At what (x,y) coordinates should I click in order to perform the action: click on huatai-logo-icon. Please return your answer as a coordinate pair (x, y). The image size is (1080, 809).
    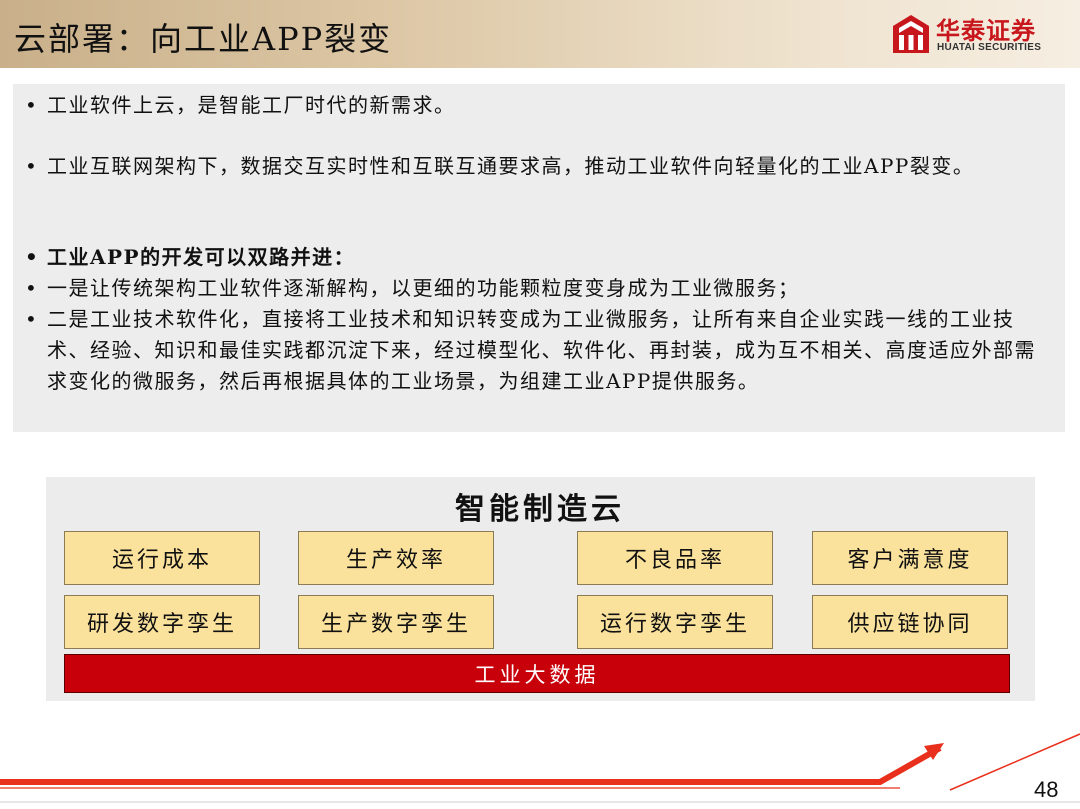
    Looking at the image, I should click on (911, 34).